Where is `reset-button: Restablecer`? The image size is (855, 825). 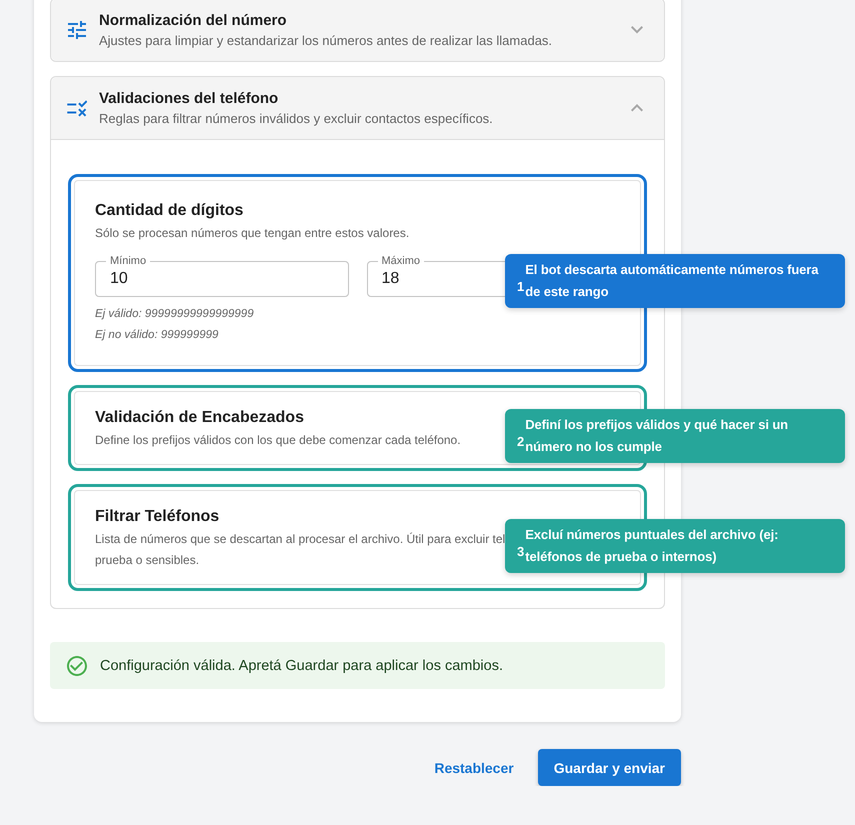 reset-button: Restablecer is located at coordinates (474, 768).